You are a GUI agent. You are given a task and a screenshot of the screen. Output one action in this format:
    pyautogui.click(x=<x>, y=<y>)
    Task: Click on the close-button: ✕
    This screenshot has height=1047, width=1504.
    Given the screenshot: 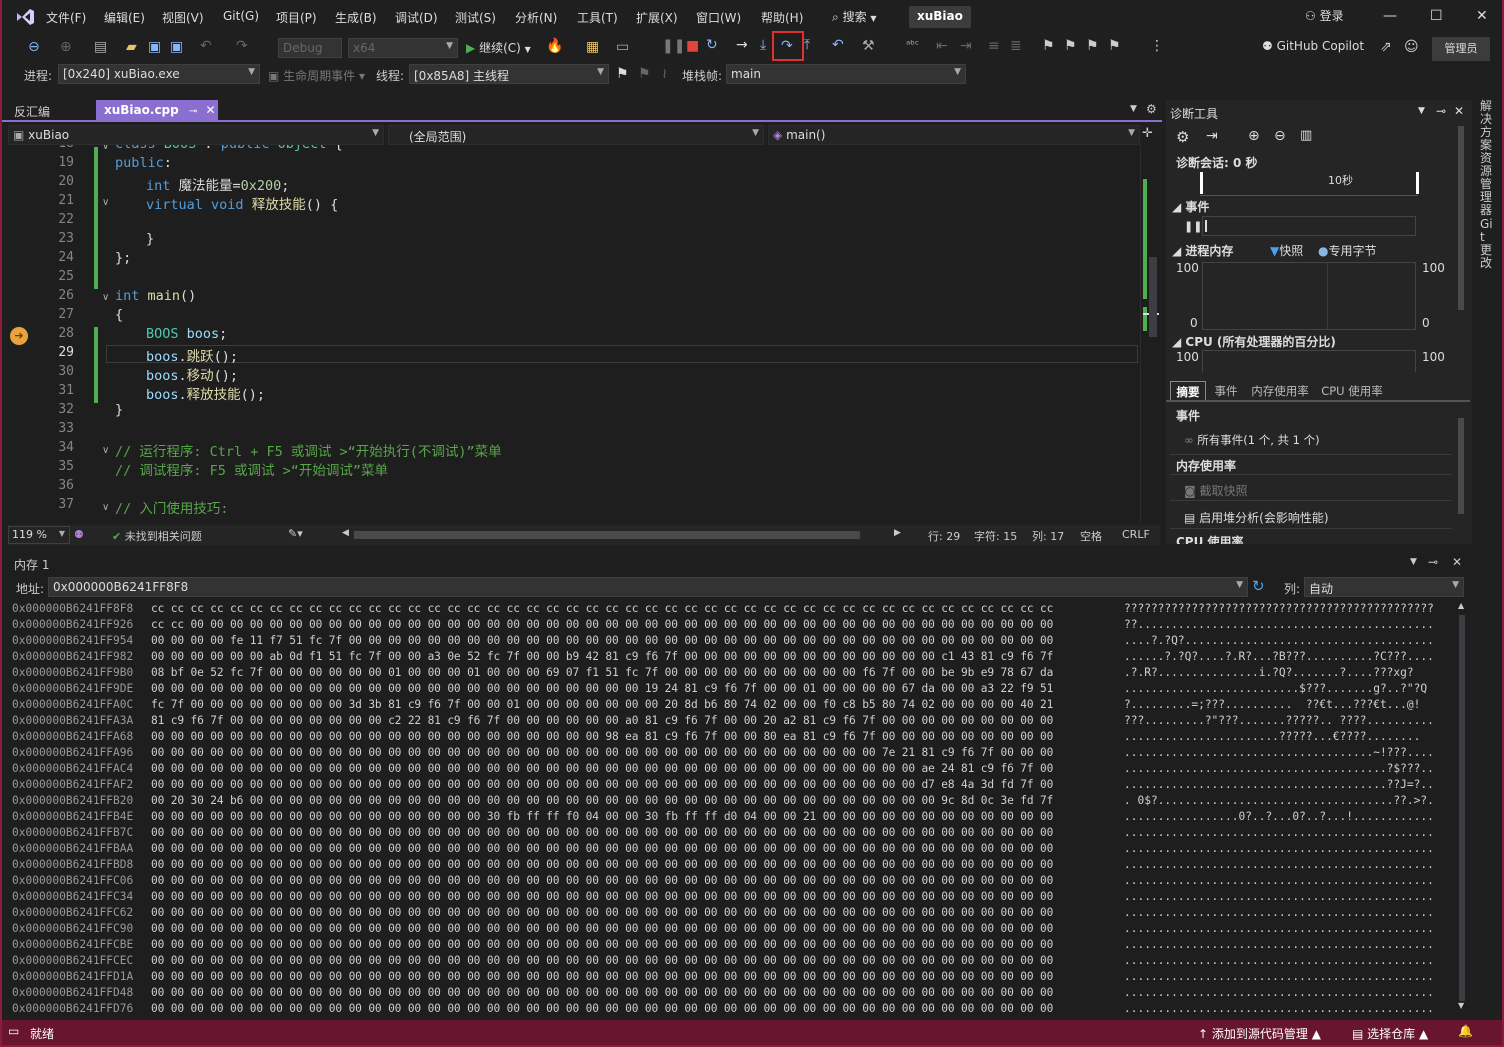 What is the action you would take?
    pyautogui.click(x=1482, y=16)
    